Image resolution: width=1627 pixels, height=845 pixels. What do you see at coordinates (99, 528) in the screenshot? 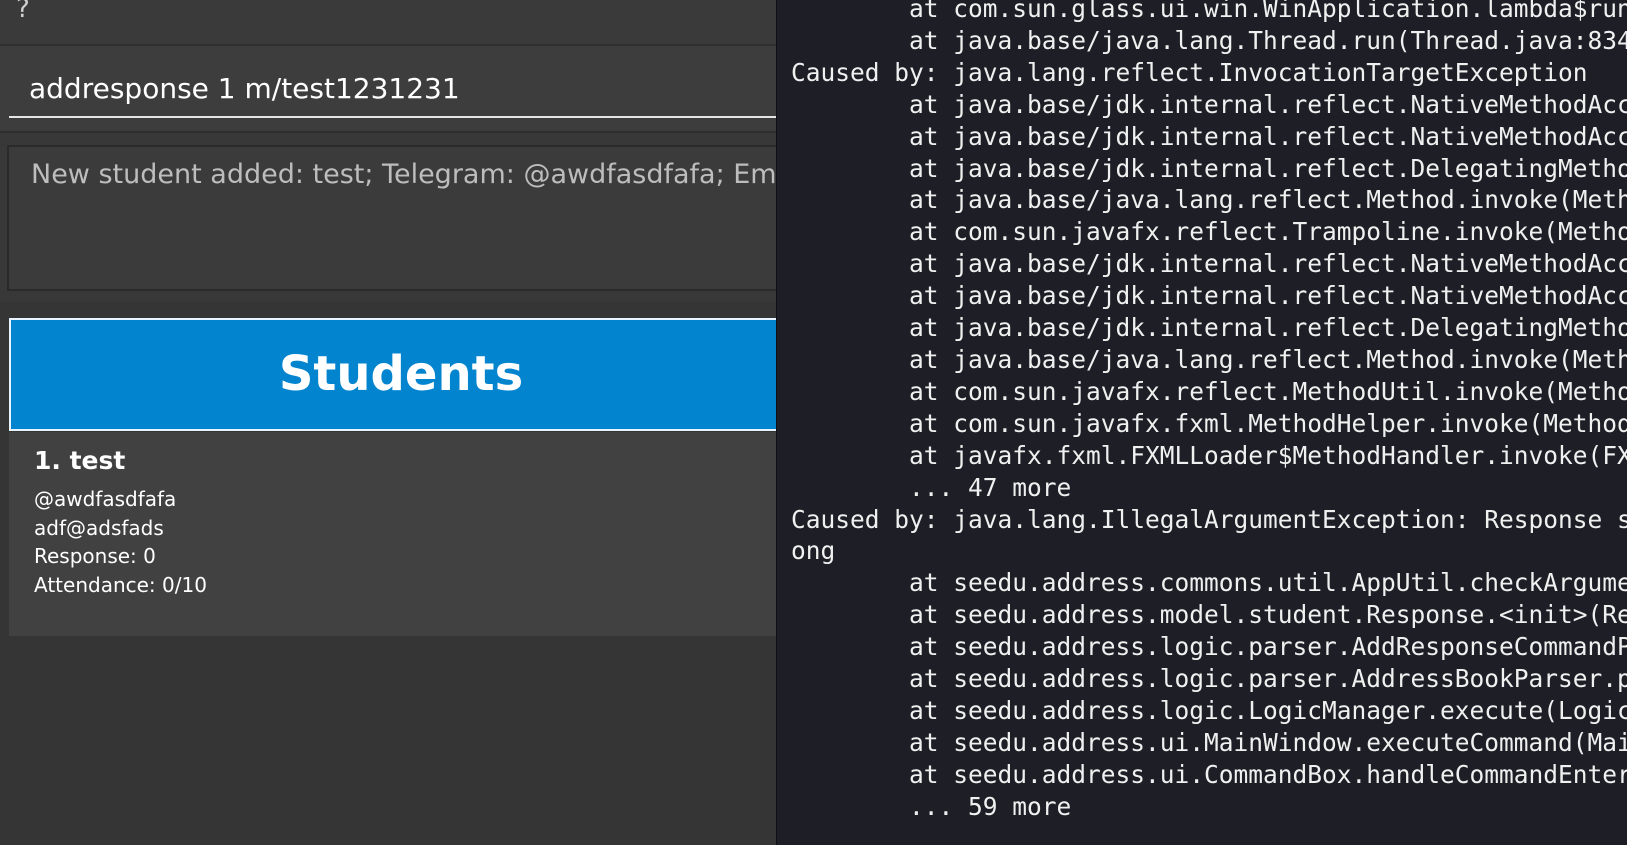
I see `student-email: adf@adsfads` at bounding box center [99, 528].